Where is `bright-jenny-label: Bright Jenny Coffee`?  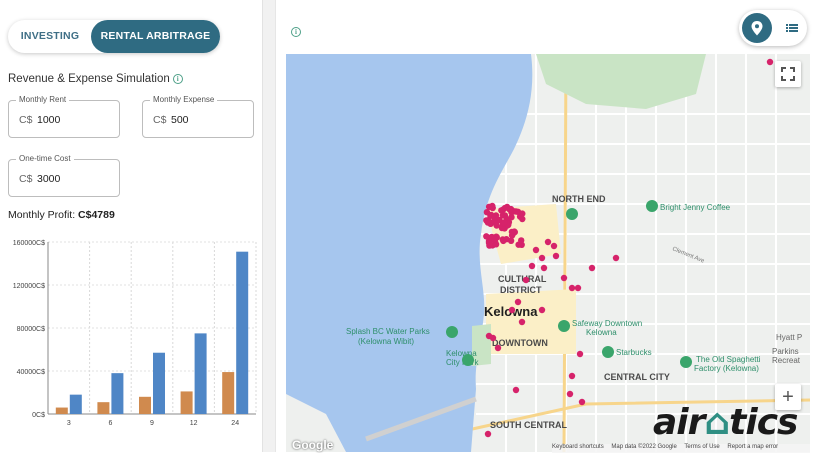 bright-jenny-label: Bright Jenny Coffee is located at coordinates (695, 207).